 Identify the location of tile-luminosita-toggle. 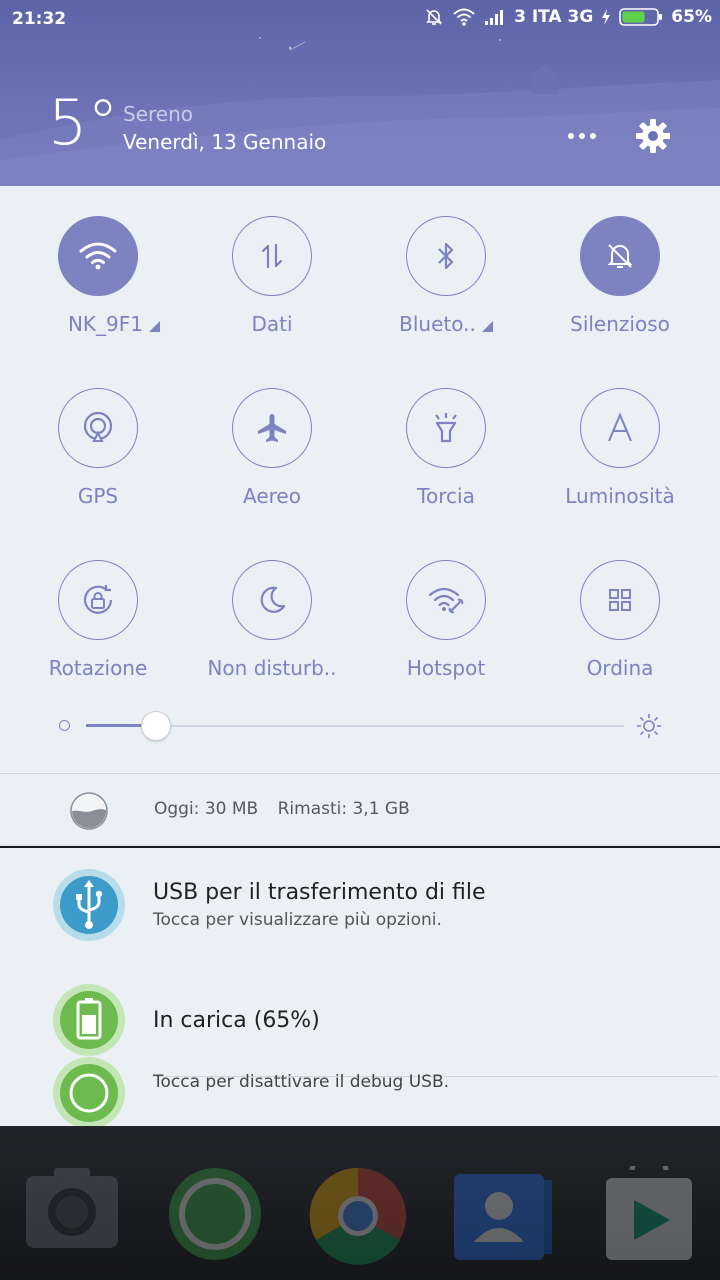
(620, 428).